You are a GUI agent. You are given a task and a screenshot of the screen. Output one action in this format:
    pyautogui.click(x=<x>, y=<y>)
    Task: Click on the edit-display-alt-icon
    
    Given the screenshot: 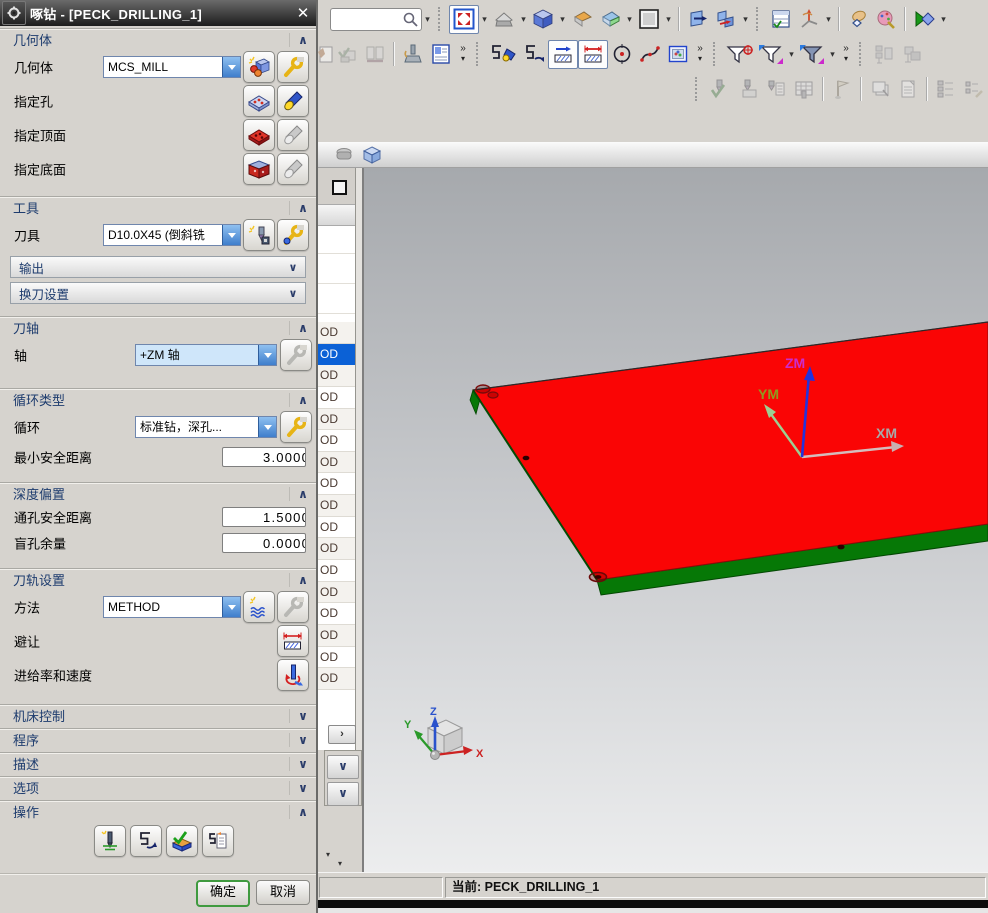 What is the action you would take?
    pyautogui.click(x=593, y=54)
    